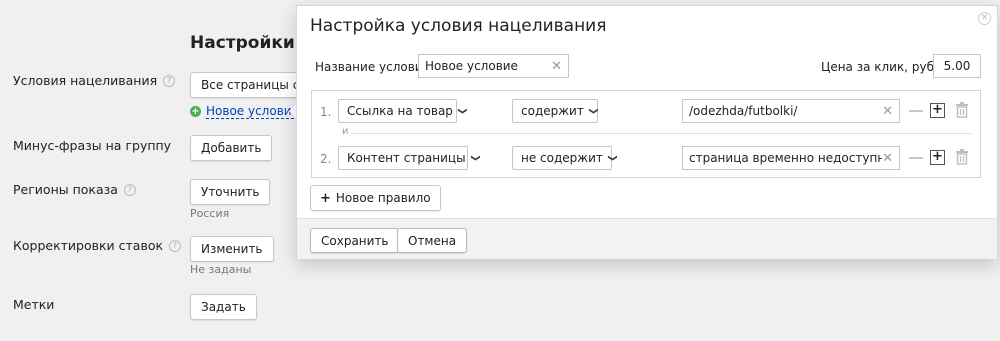 Image resolution: width=1000 pixels, height=341 pixels. I want to click on close-icon: ✕, so click(984, 18).